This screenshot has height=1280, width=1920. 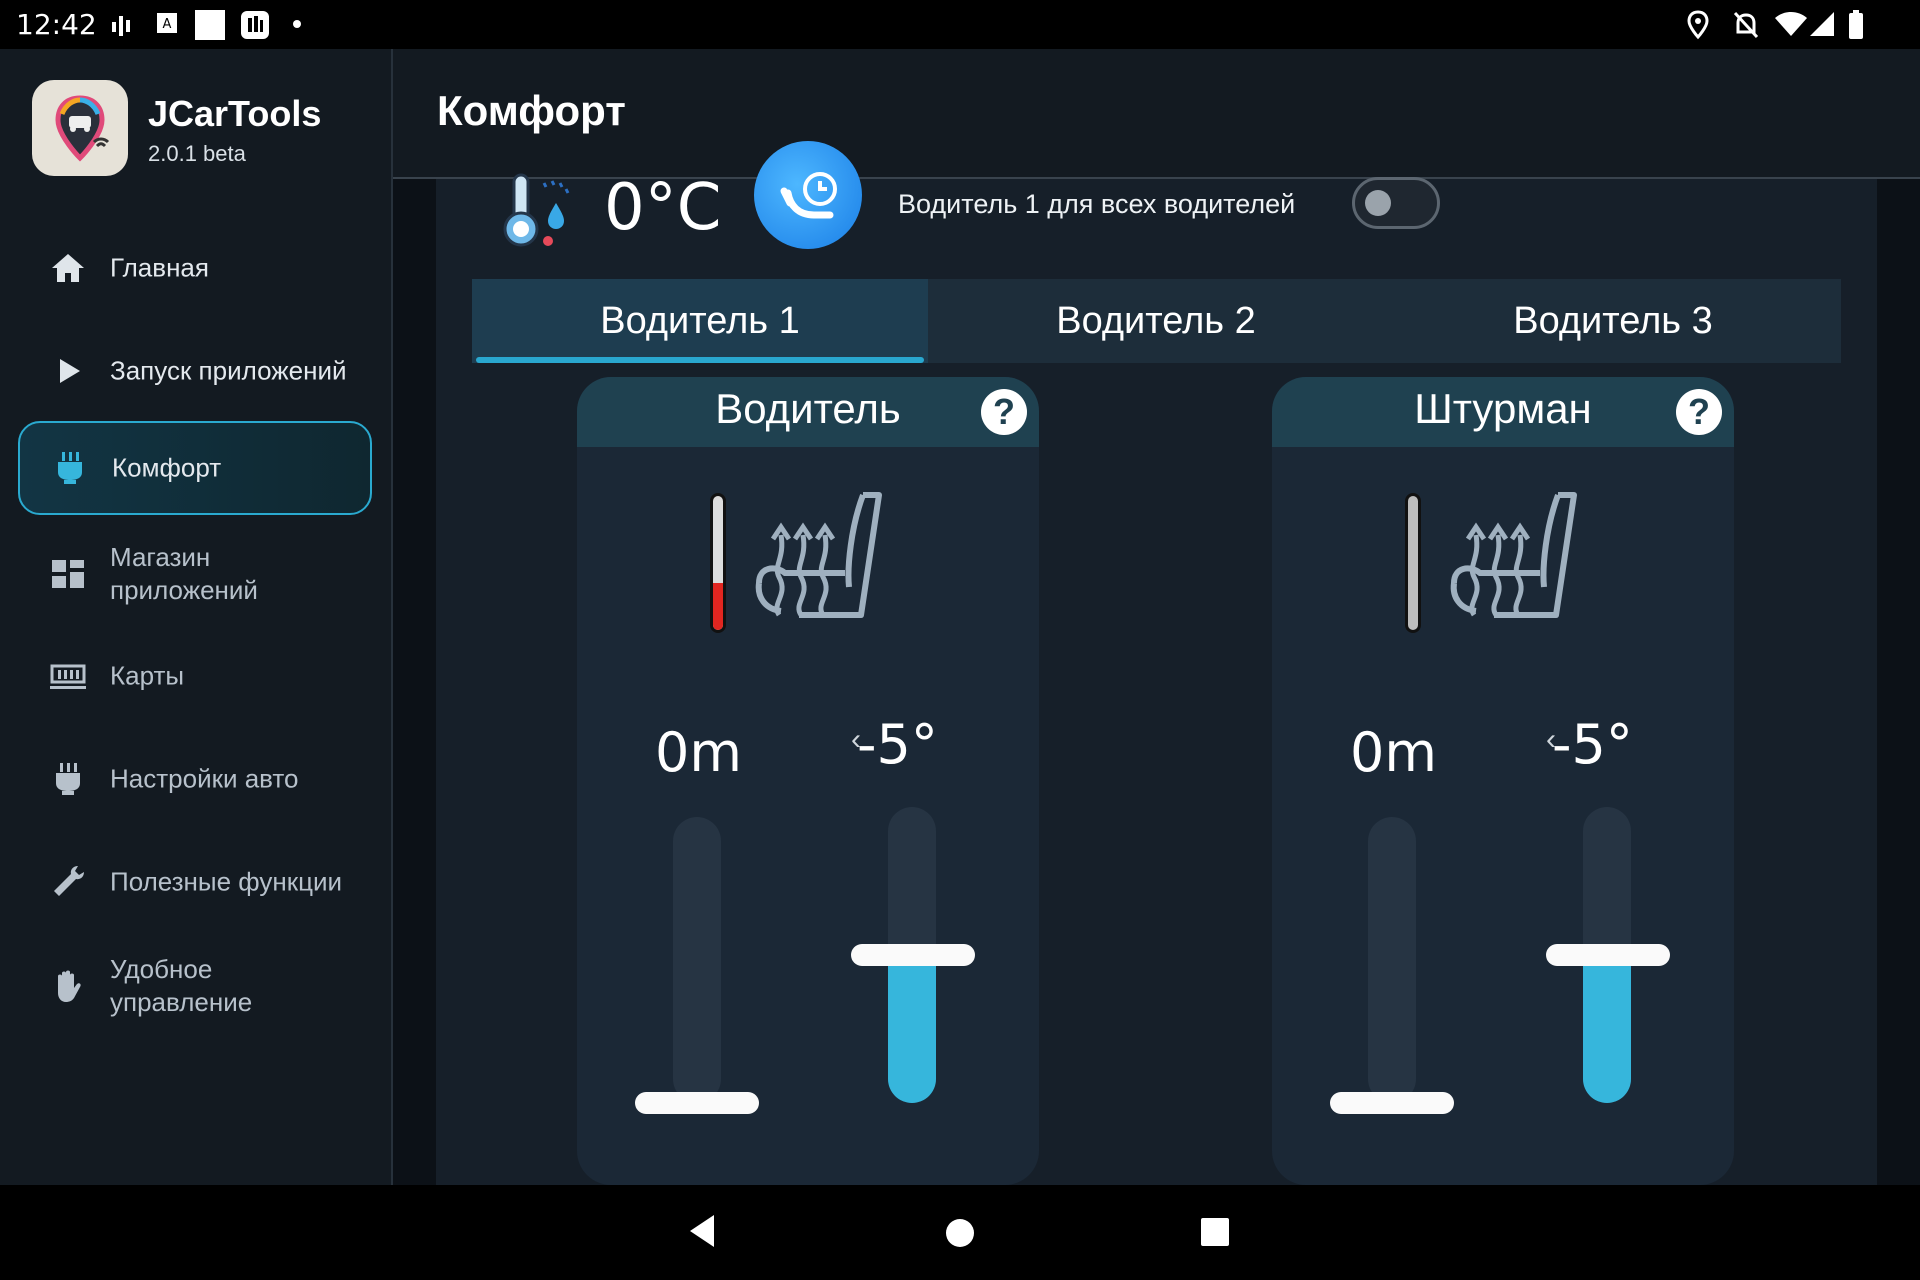 I want to click on home-icon, so click(x=68, y=268).